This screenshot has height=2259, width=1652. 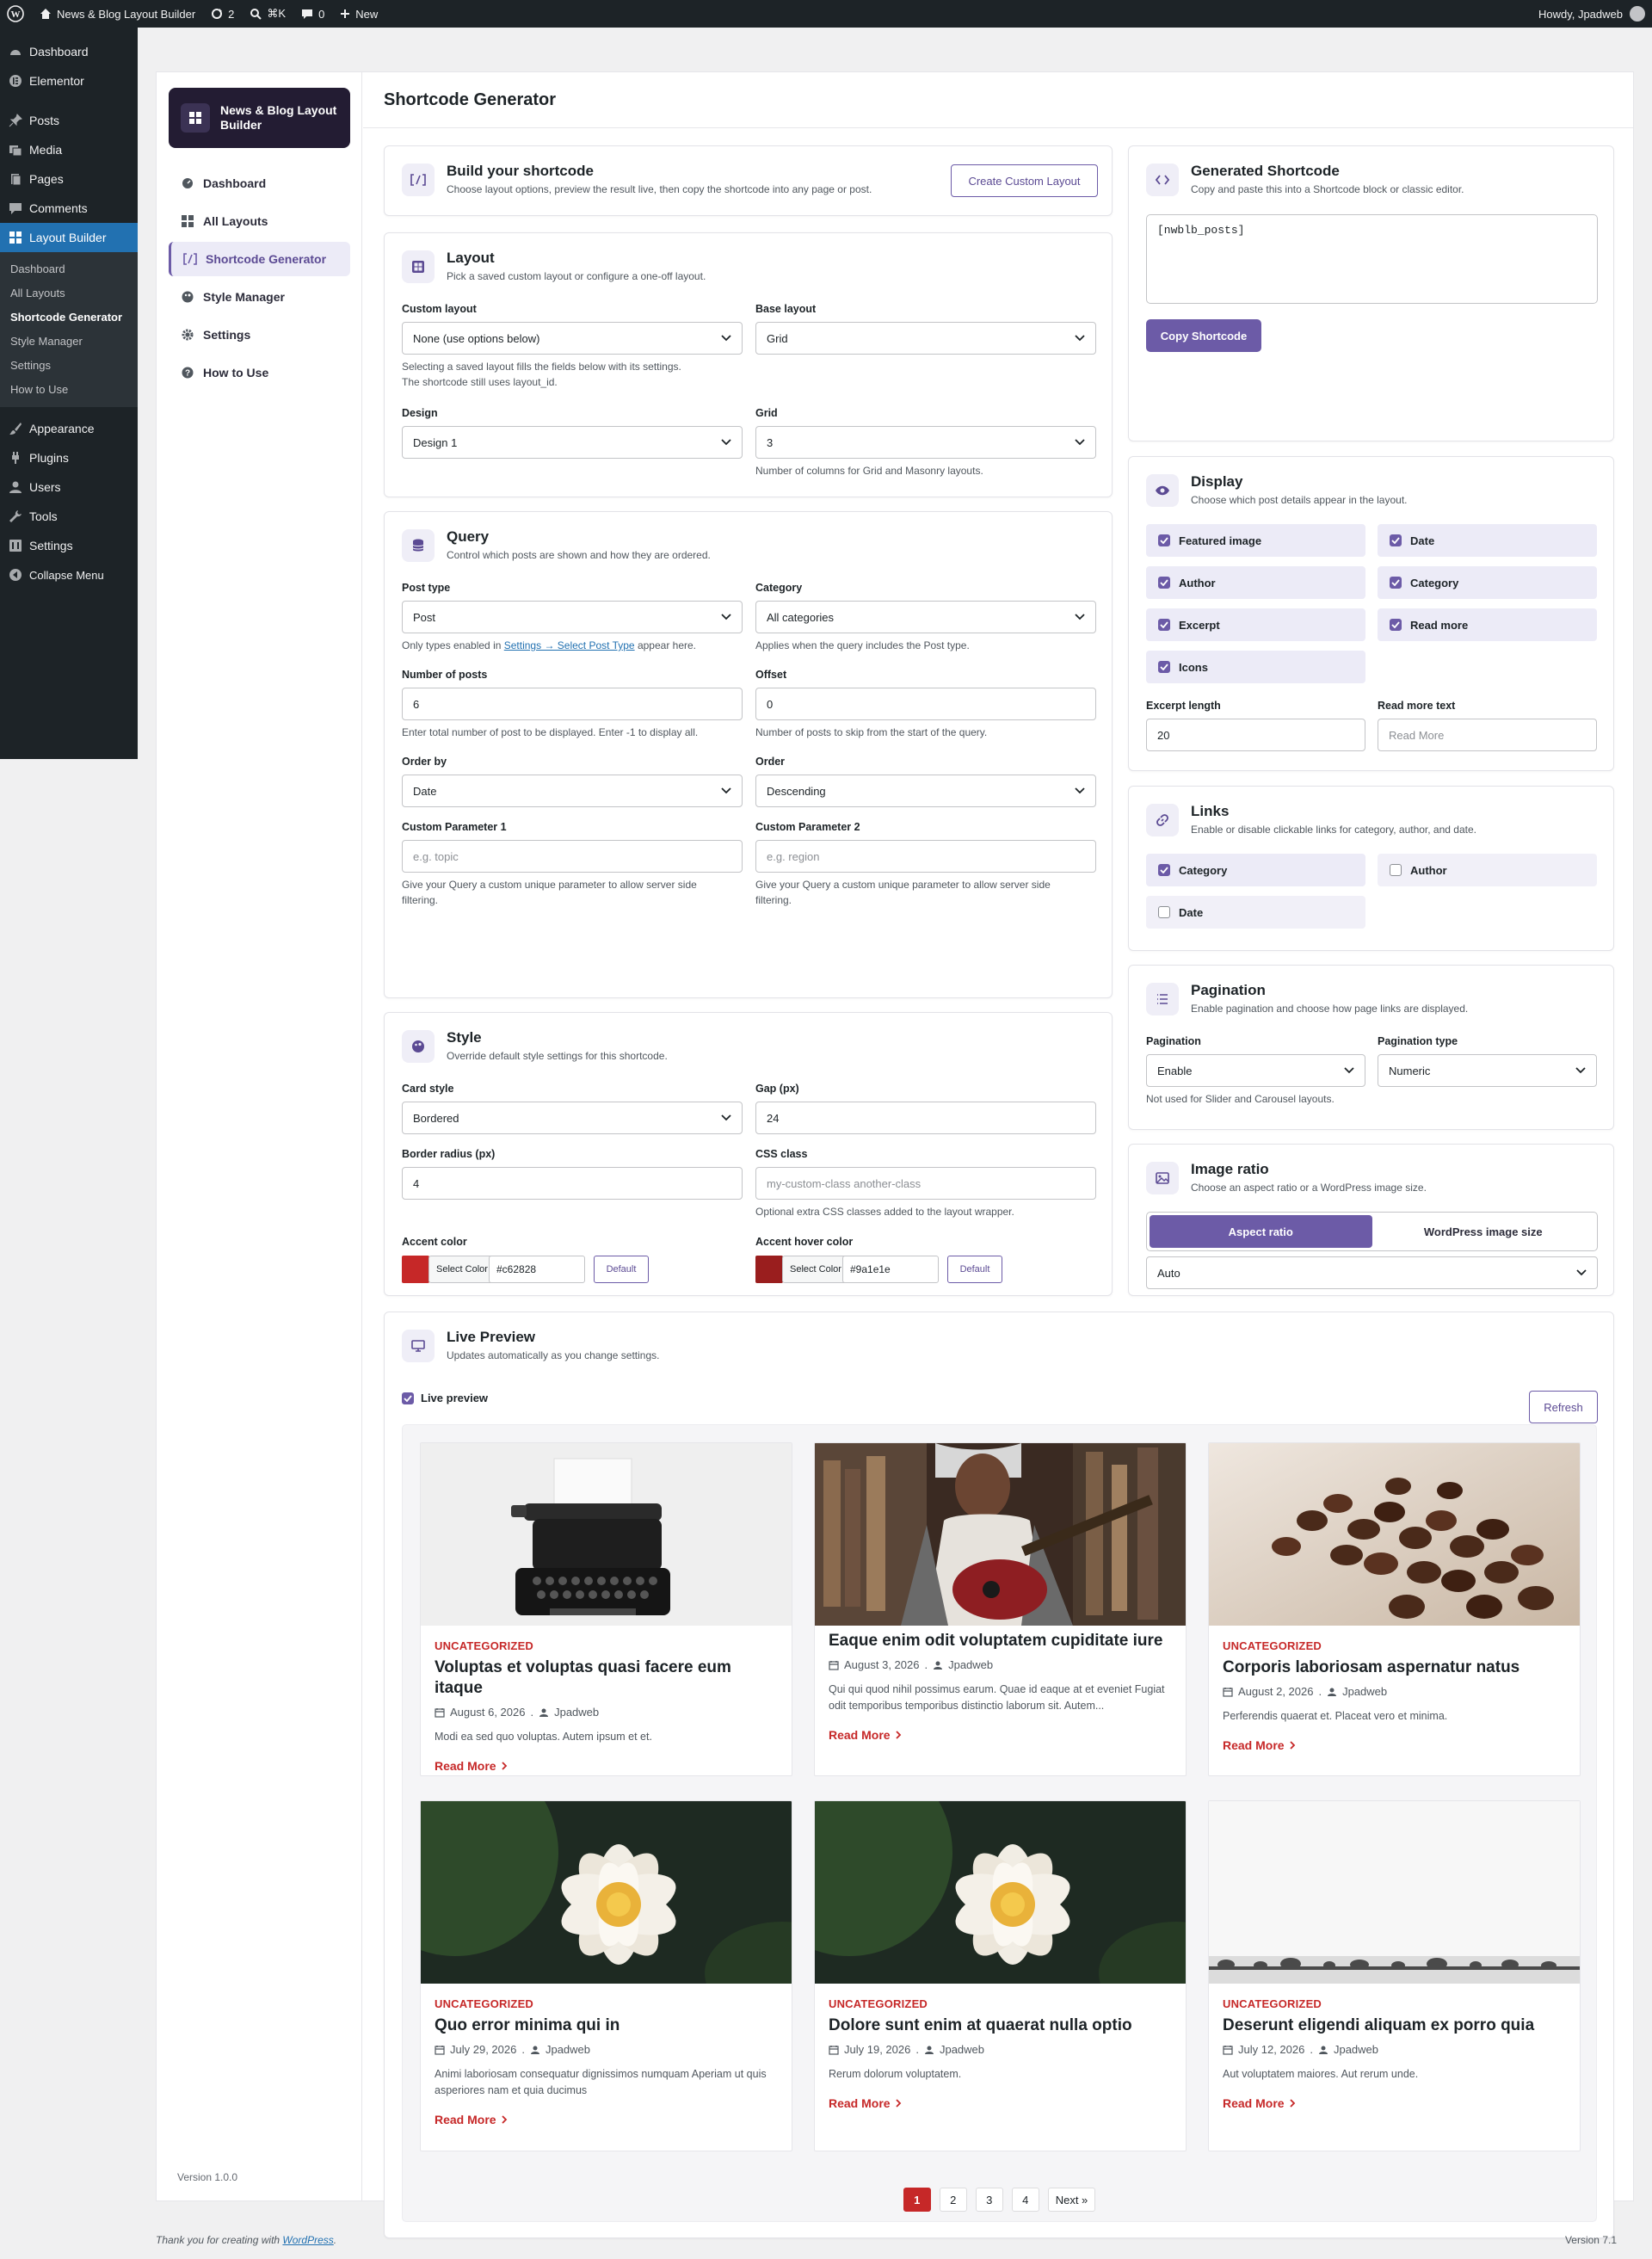 I want to click on copy-shortcode-button: Copy Shortcode, so click(x=1203, y=335).